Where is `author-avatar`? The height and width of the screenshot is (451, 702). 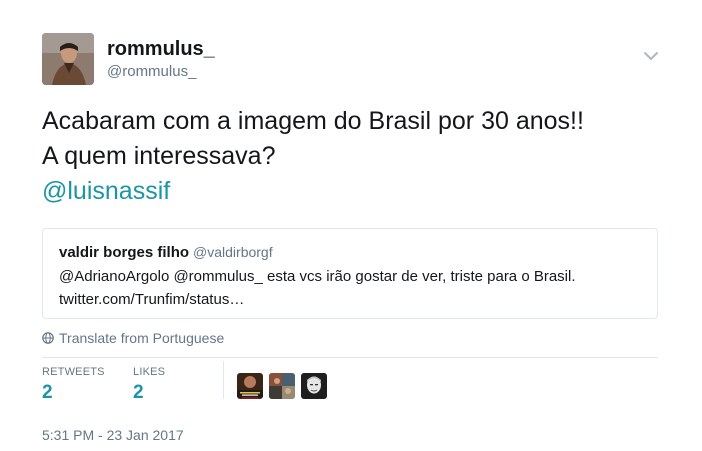 author-avatar is located at coordinates (68, 59).